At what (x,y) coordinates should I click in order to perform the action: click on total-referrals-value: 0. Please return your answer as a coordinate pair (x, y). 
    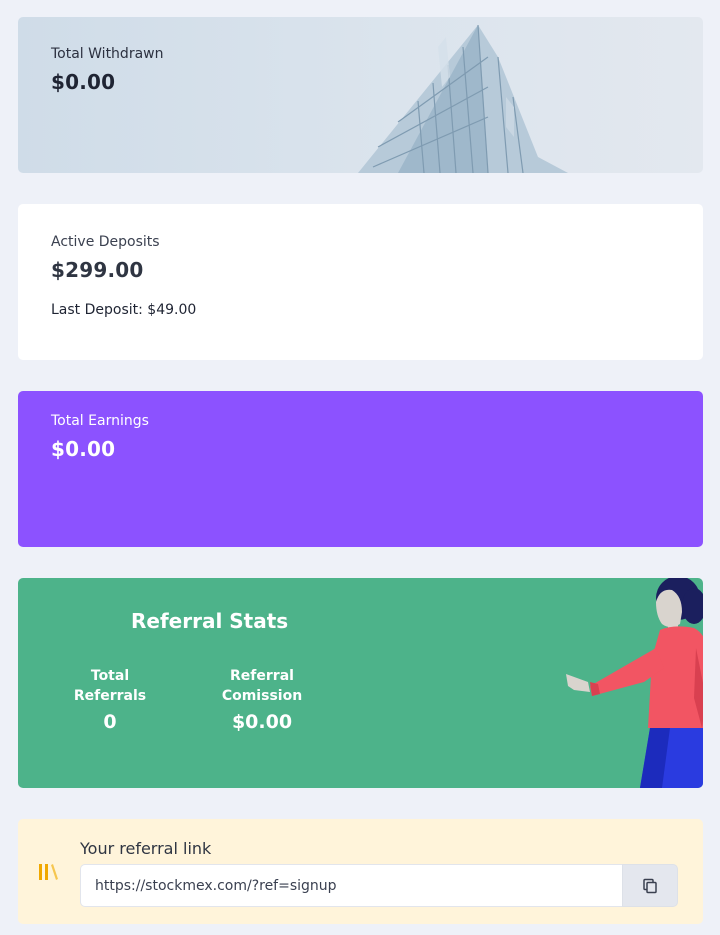
    Looking at the image, I should click on (110, 722).